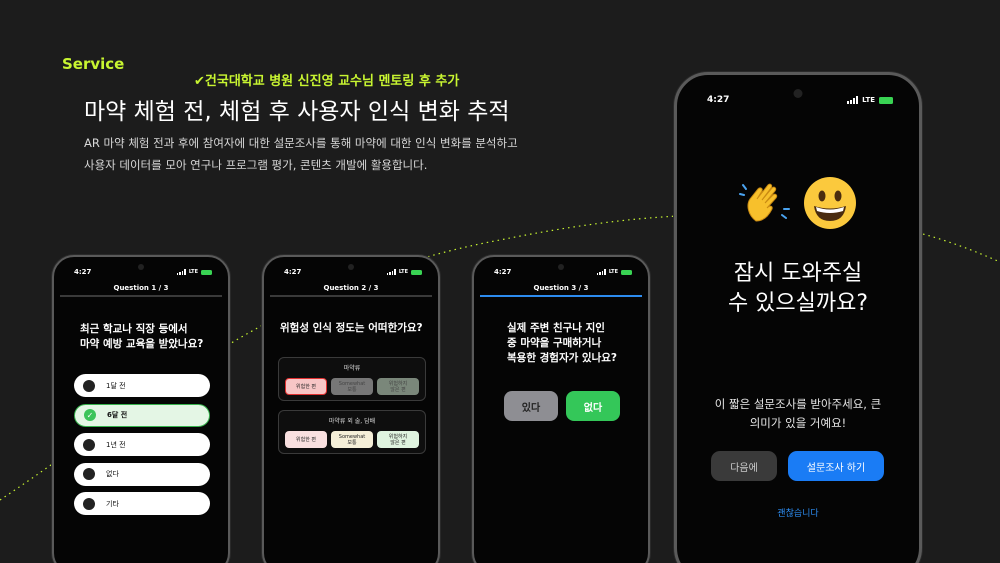 This screenshot has height=563, width=1000. I want to click on option-label: 기타, so click(112, 503).